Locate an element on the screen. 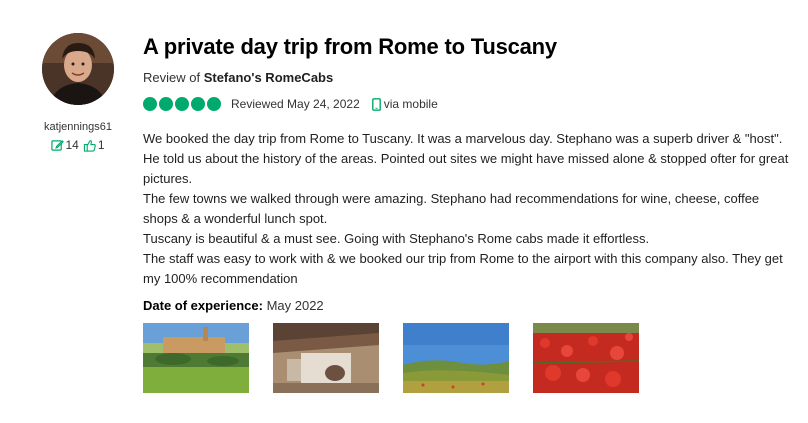 The width and height of the screenshot is (808, 423). bubble-rating is located at coordinates (182, 104).